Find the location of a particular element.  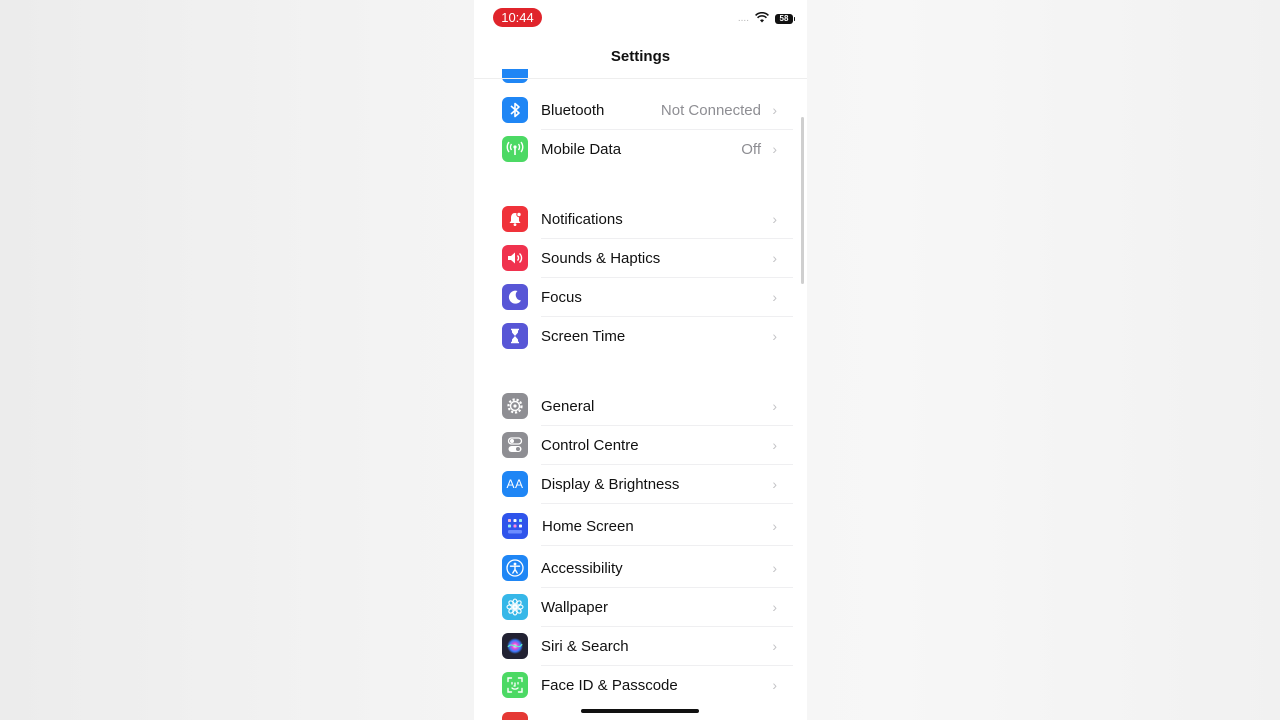

row-label: Control Centre is located at coordinates (590, 445).